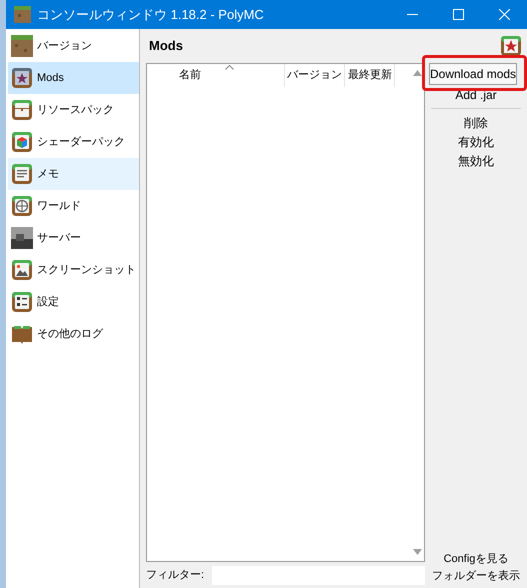 The height and width of the screenshot is (588, 527). Describe the element at coordinates (473, 74) in the screenshot. I see `action-button: Download mods` at that location.